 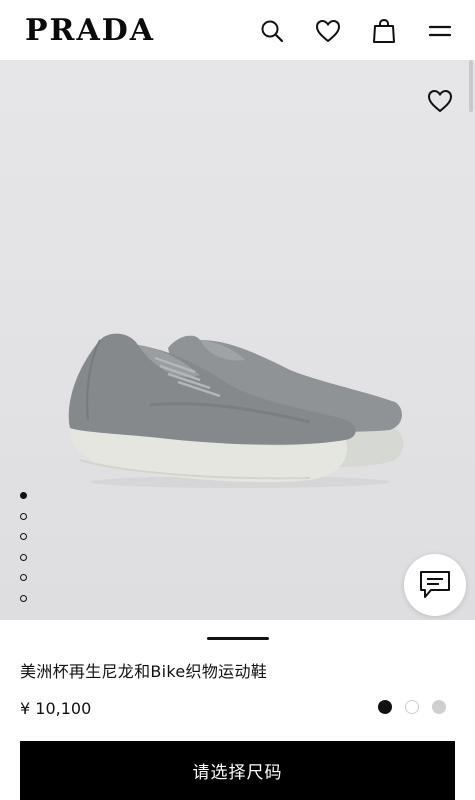 I want to click on chat-icon, so click(x=435, y=584).